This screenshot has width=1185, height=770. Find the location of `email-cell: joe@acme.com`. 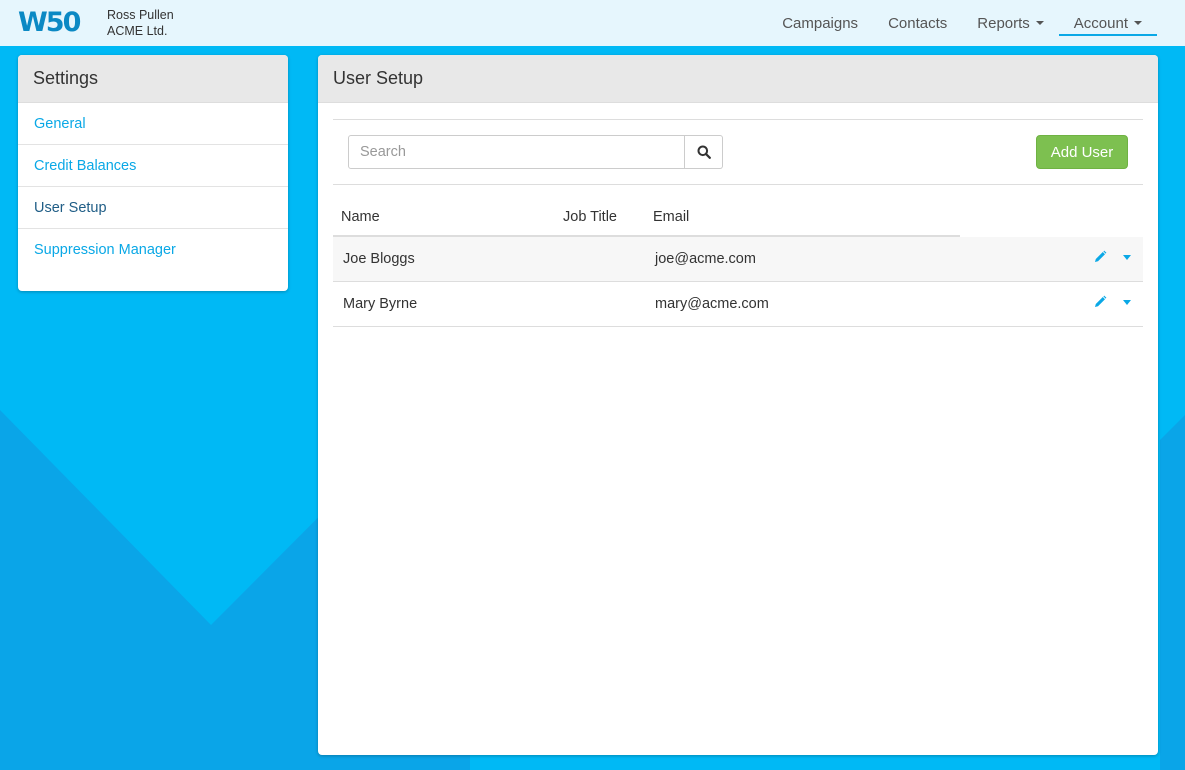

email-cell: joe@acme.com is located at coordinates (705, 259).